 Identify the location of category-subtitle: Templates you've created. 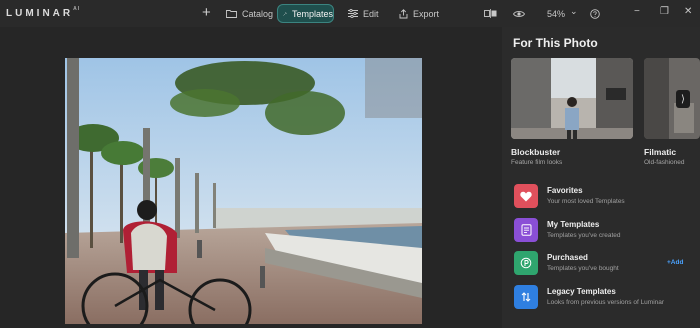
(584, 235).